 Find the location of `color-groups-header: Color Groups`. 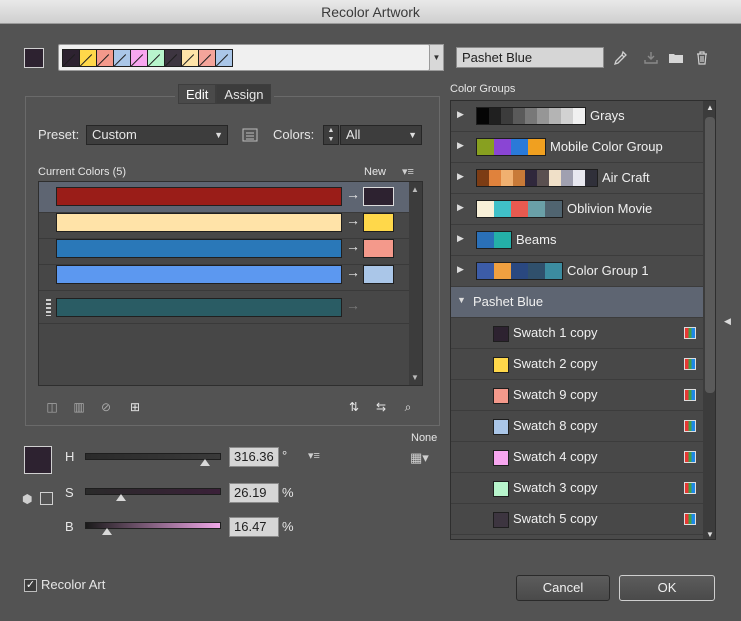

color-groups-header: Color Groups is located at coordinates (483, 89).